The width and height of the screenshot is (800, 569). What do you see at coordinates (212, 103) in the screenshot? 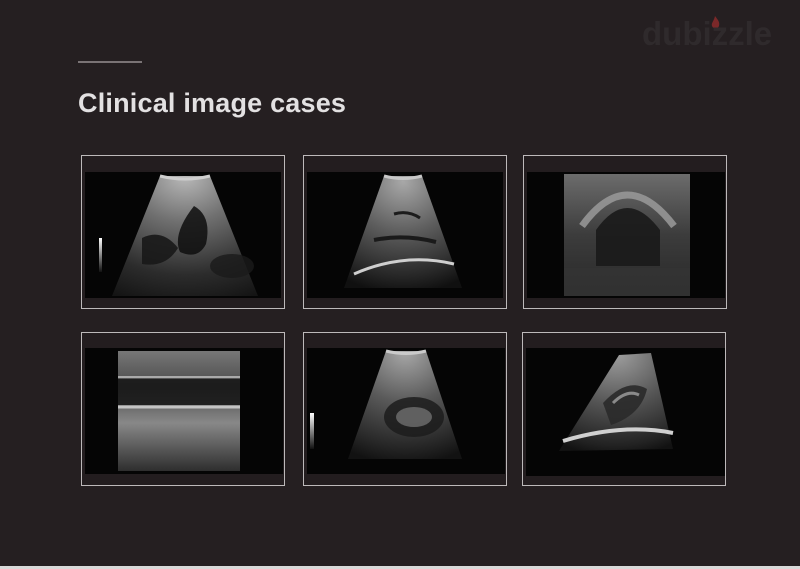
I see `page-title: Clinical image cases` at bounding box center [212, 103].